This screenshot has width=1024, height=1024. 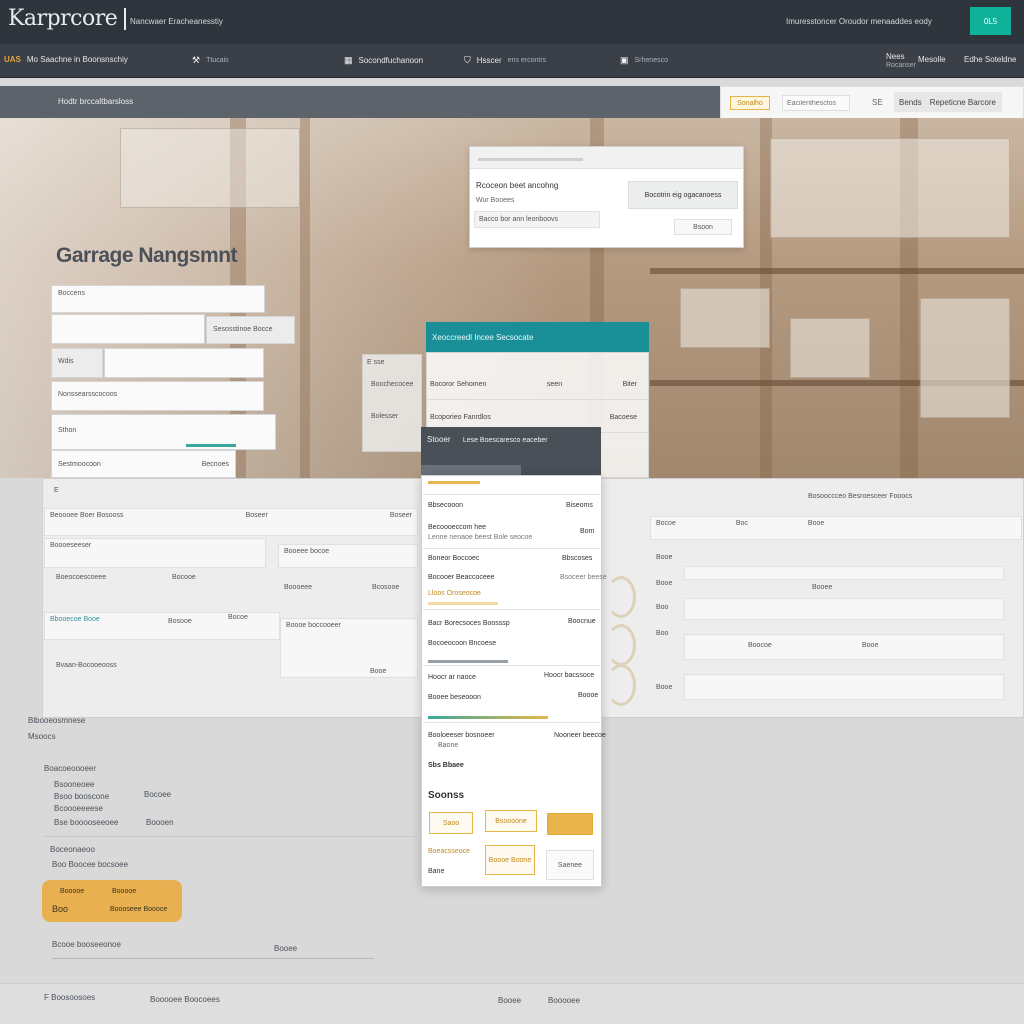 What do you see at coordinates (890, 188) in the screenshot?
I see `hero-machine` at bounding box center [890, 188].